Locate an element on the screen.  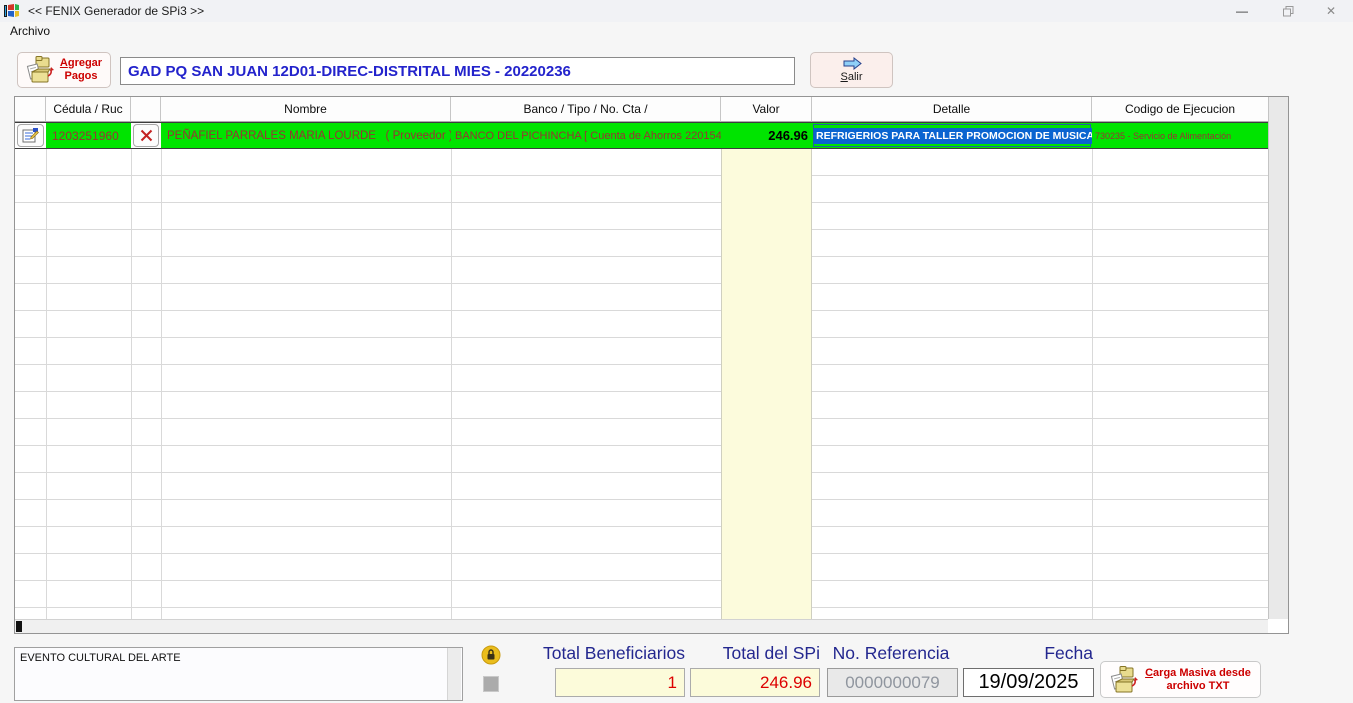
minimize-icon: — is located at coordinates (1242, 11).